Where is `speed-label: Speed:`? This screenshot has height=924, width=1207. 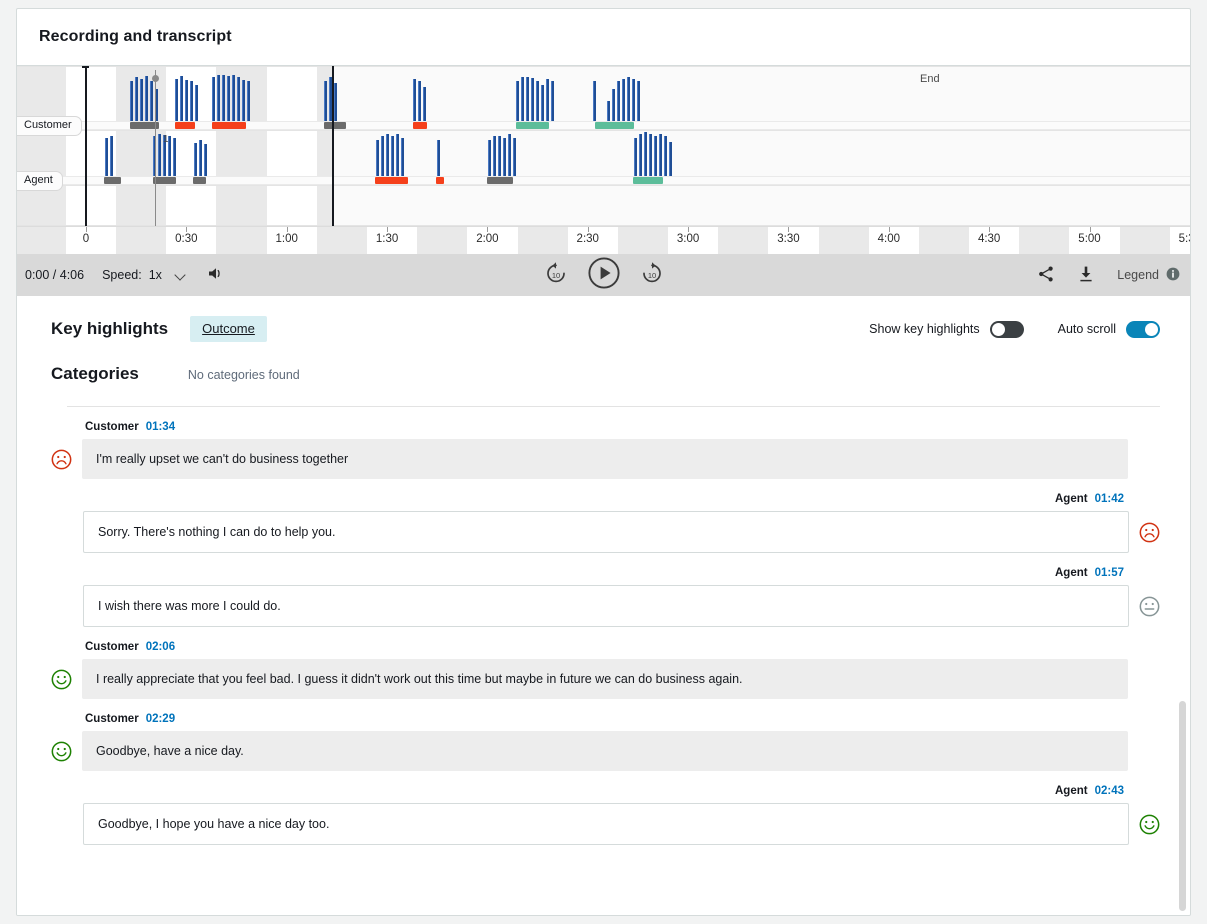 speed-label: Speed: is located at coordinates (122, 275).